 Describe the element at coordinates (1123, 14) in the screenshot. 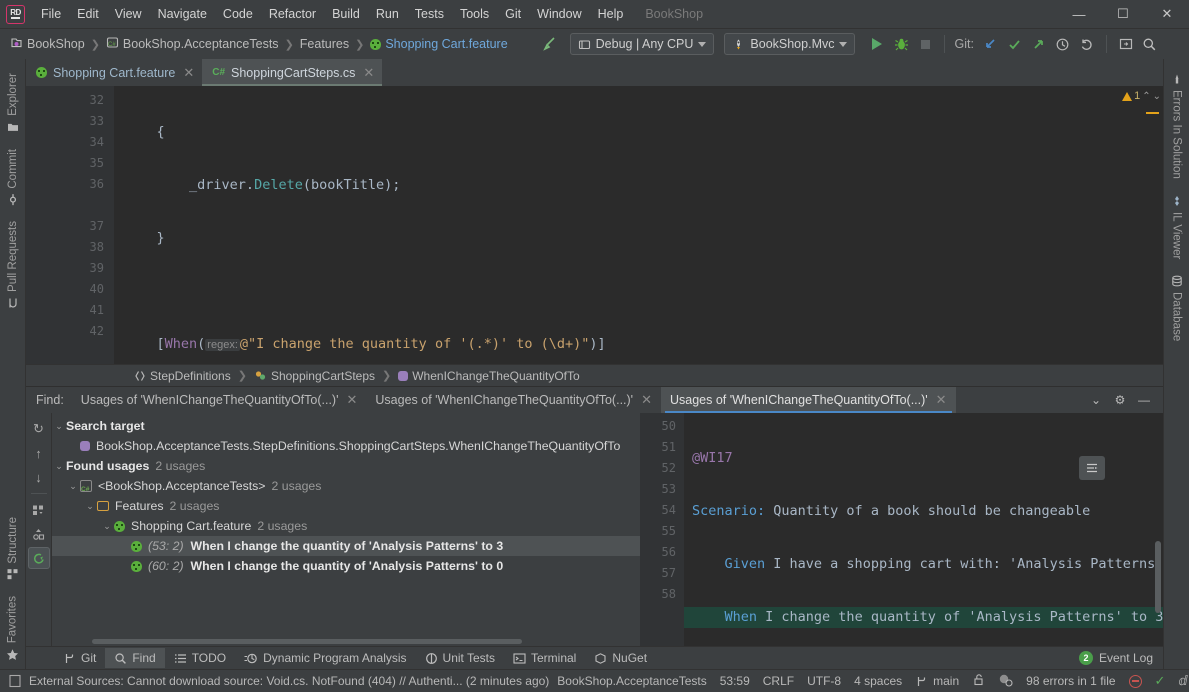

I see `maximize-button: ☐` at that location.